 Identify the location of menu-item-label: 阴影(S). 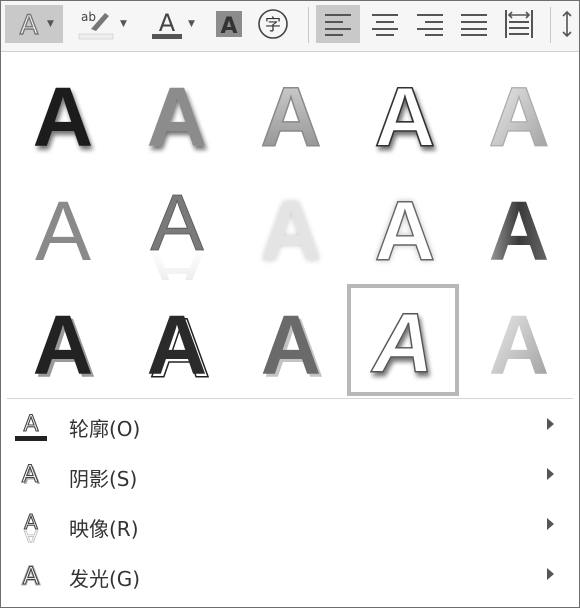
(103, 479).